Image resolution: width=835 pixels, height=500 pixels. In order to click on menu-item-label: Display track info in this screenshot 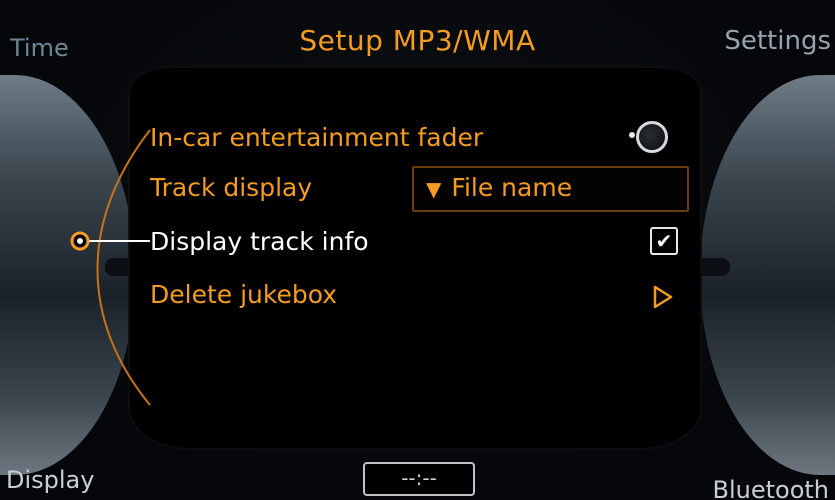, I will do `click(259, 241)`.